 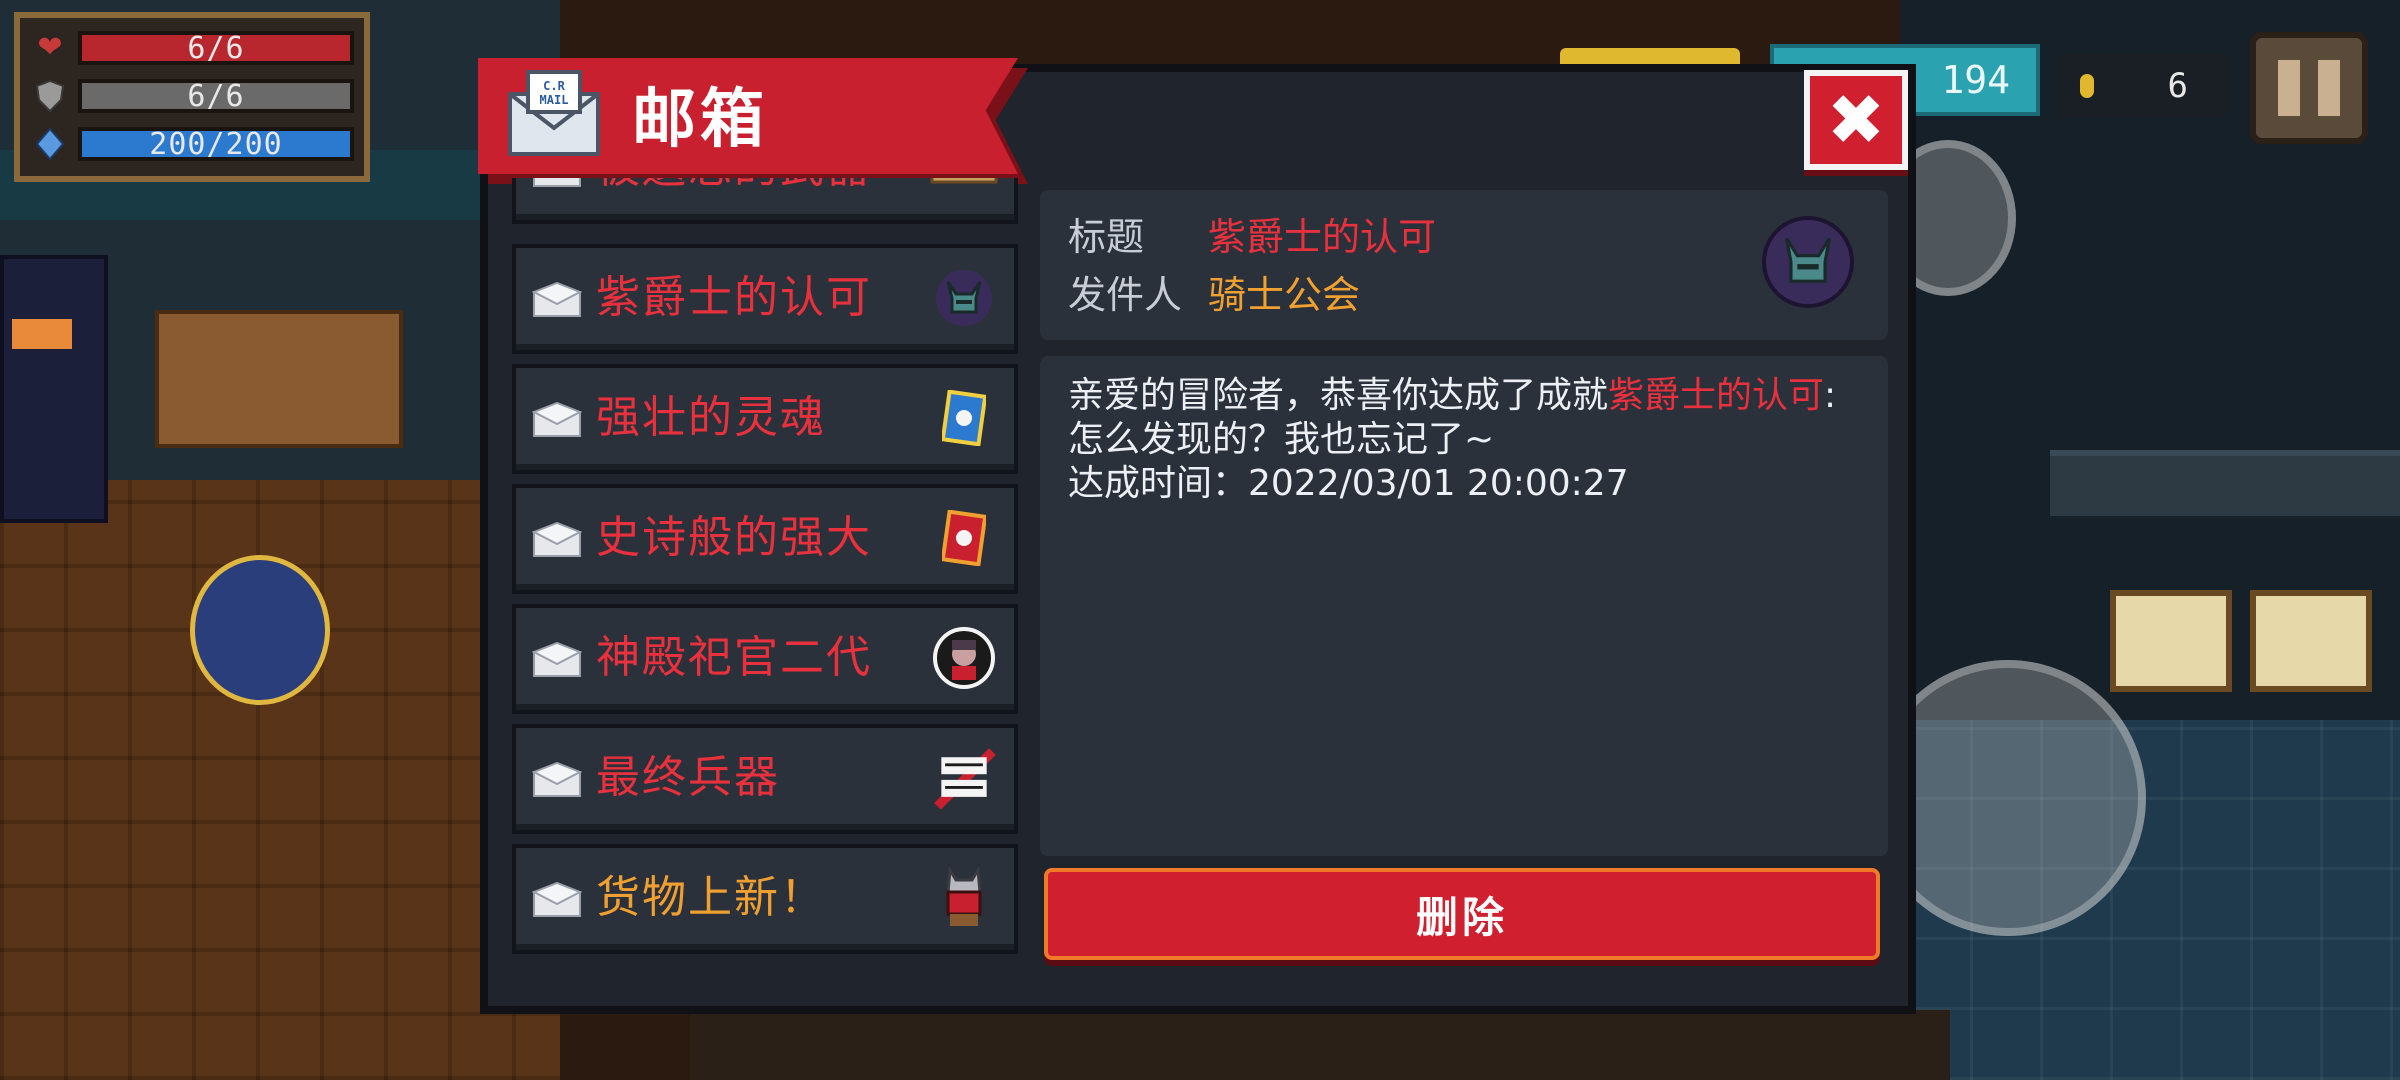 I want to click on mail-list-item: 紫爵士的认可, so click(x=765, y=299).